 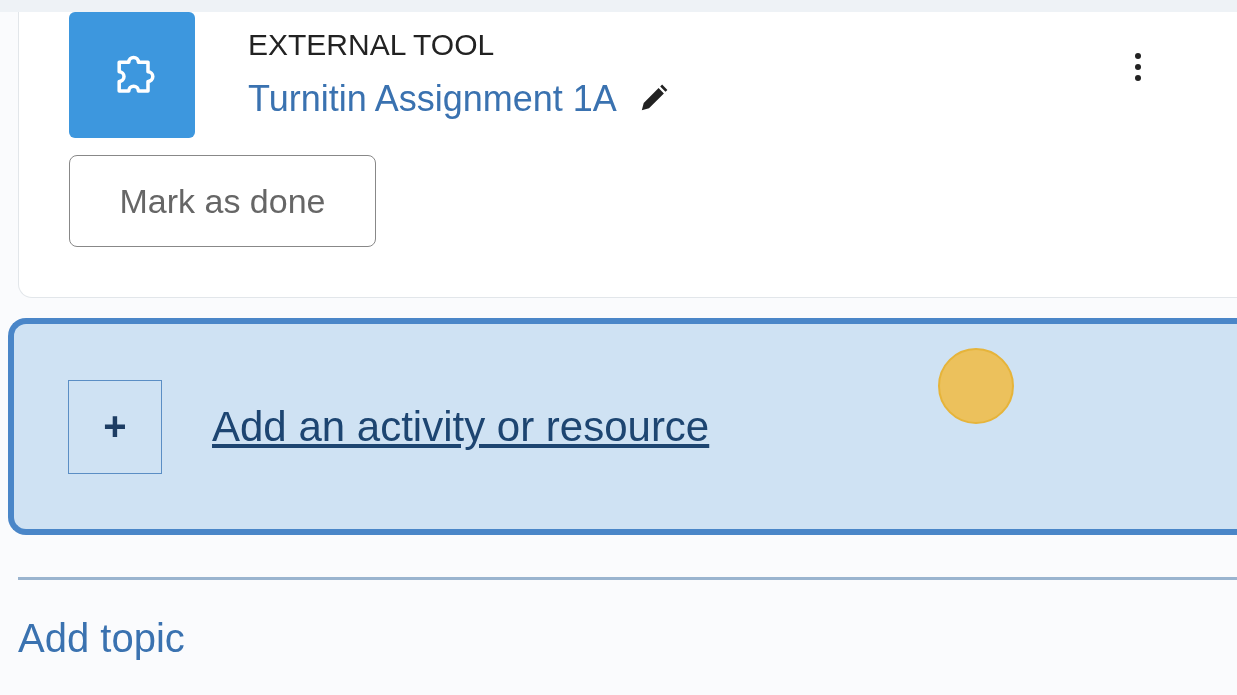 I want to click on more-options-icon, so click(x=1138, y=67).